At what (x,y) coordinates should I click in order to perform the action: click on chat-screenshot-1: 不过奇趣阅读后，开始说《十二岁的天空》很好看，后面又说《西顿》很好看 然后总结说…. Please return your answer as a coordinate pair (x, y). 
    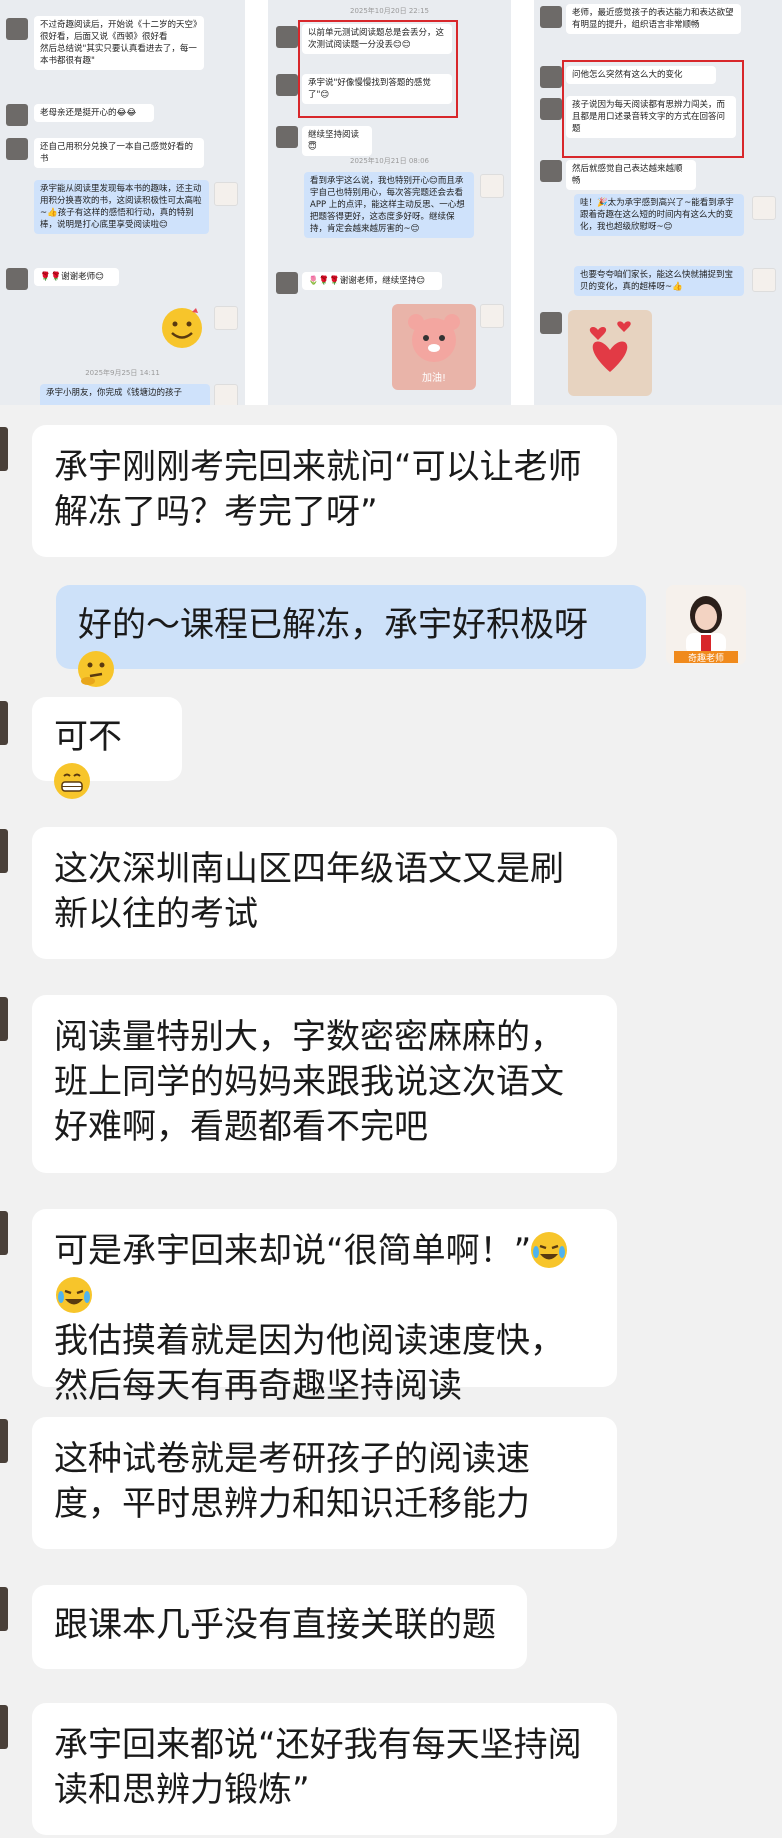
    Looking at the image, I should click on (122, 202).